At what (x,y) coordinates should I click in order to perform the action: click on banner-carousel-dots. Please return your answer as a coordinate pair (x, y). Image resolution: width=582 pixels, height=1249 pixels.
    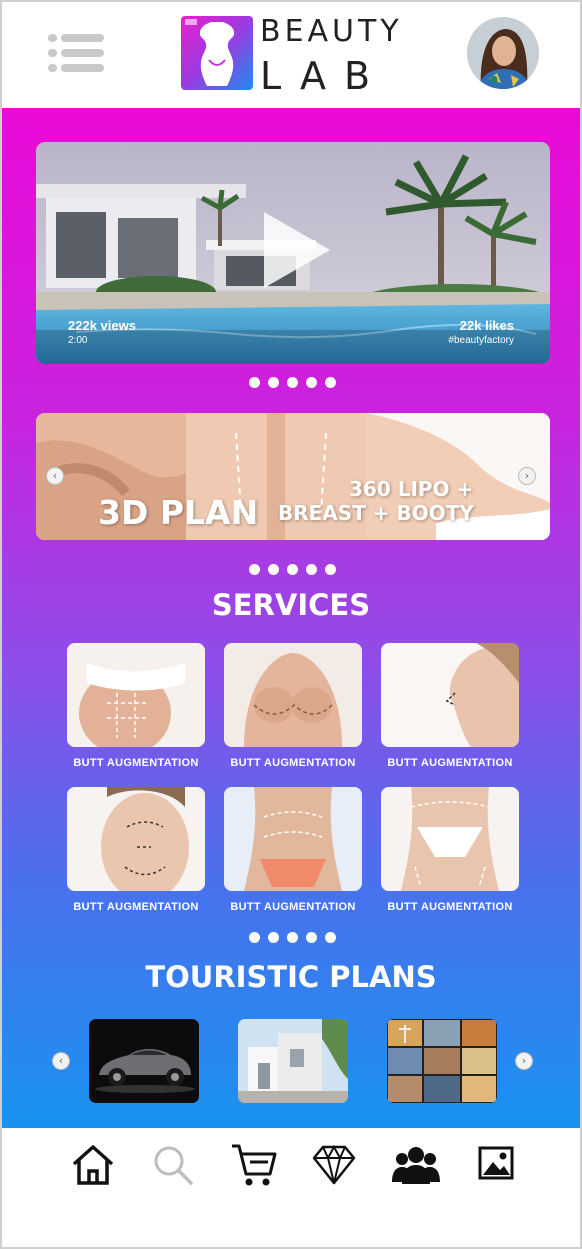
    Looking at the image, I should click on (294, 570).